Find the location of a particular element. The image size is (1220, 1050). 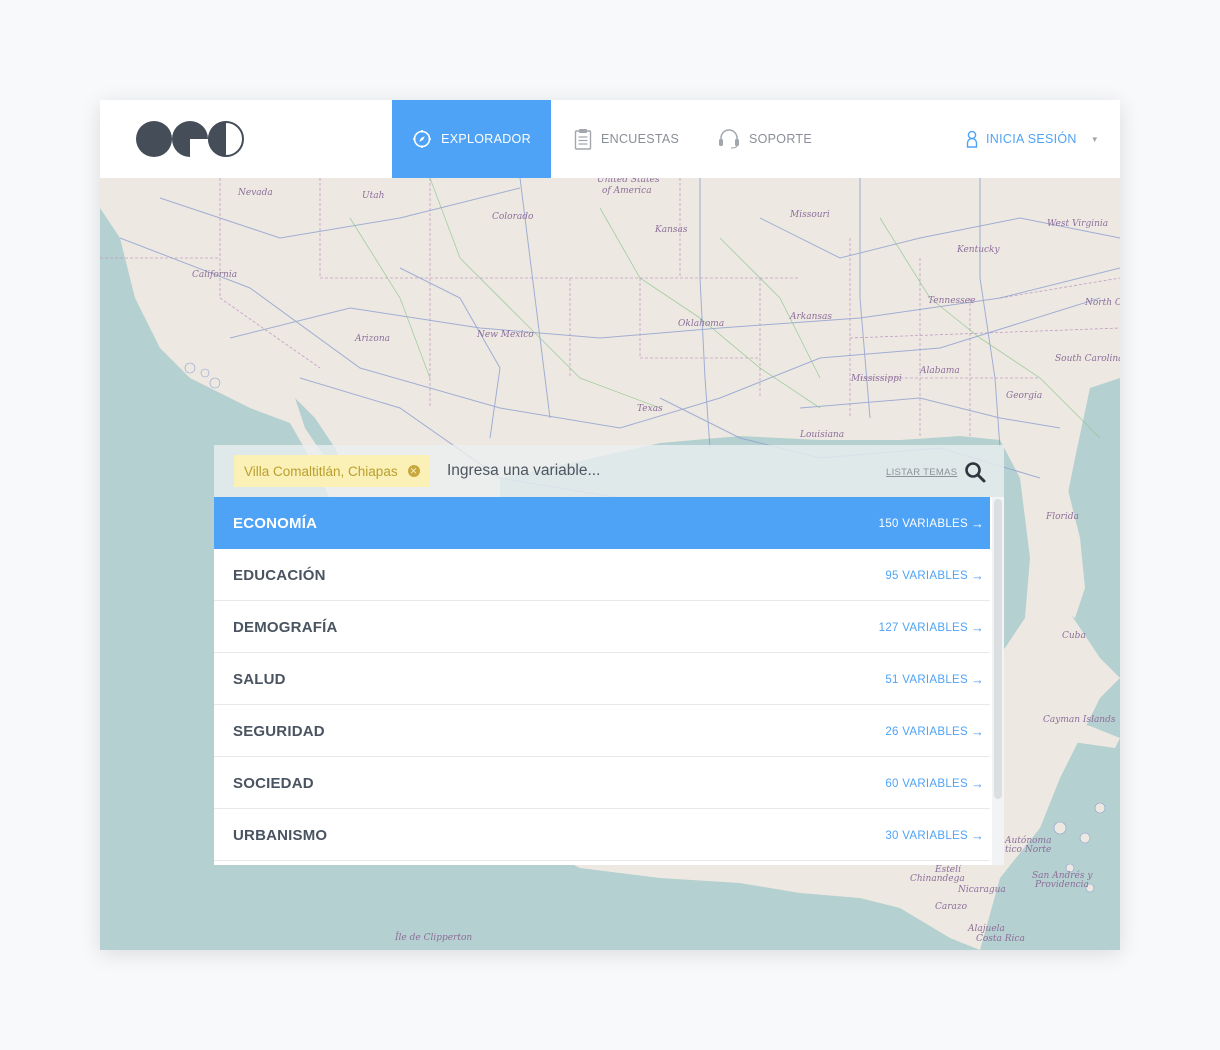

topic-row-seguridad: SEGURIDAD 26 VARIABLES → is located at coordinates (602, 731).